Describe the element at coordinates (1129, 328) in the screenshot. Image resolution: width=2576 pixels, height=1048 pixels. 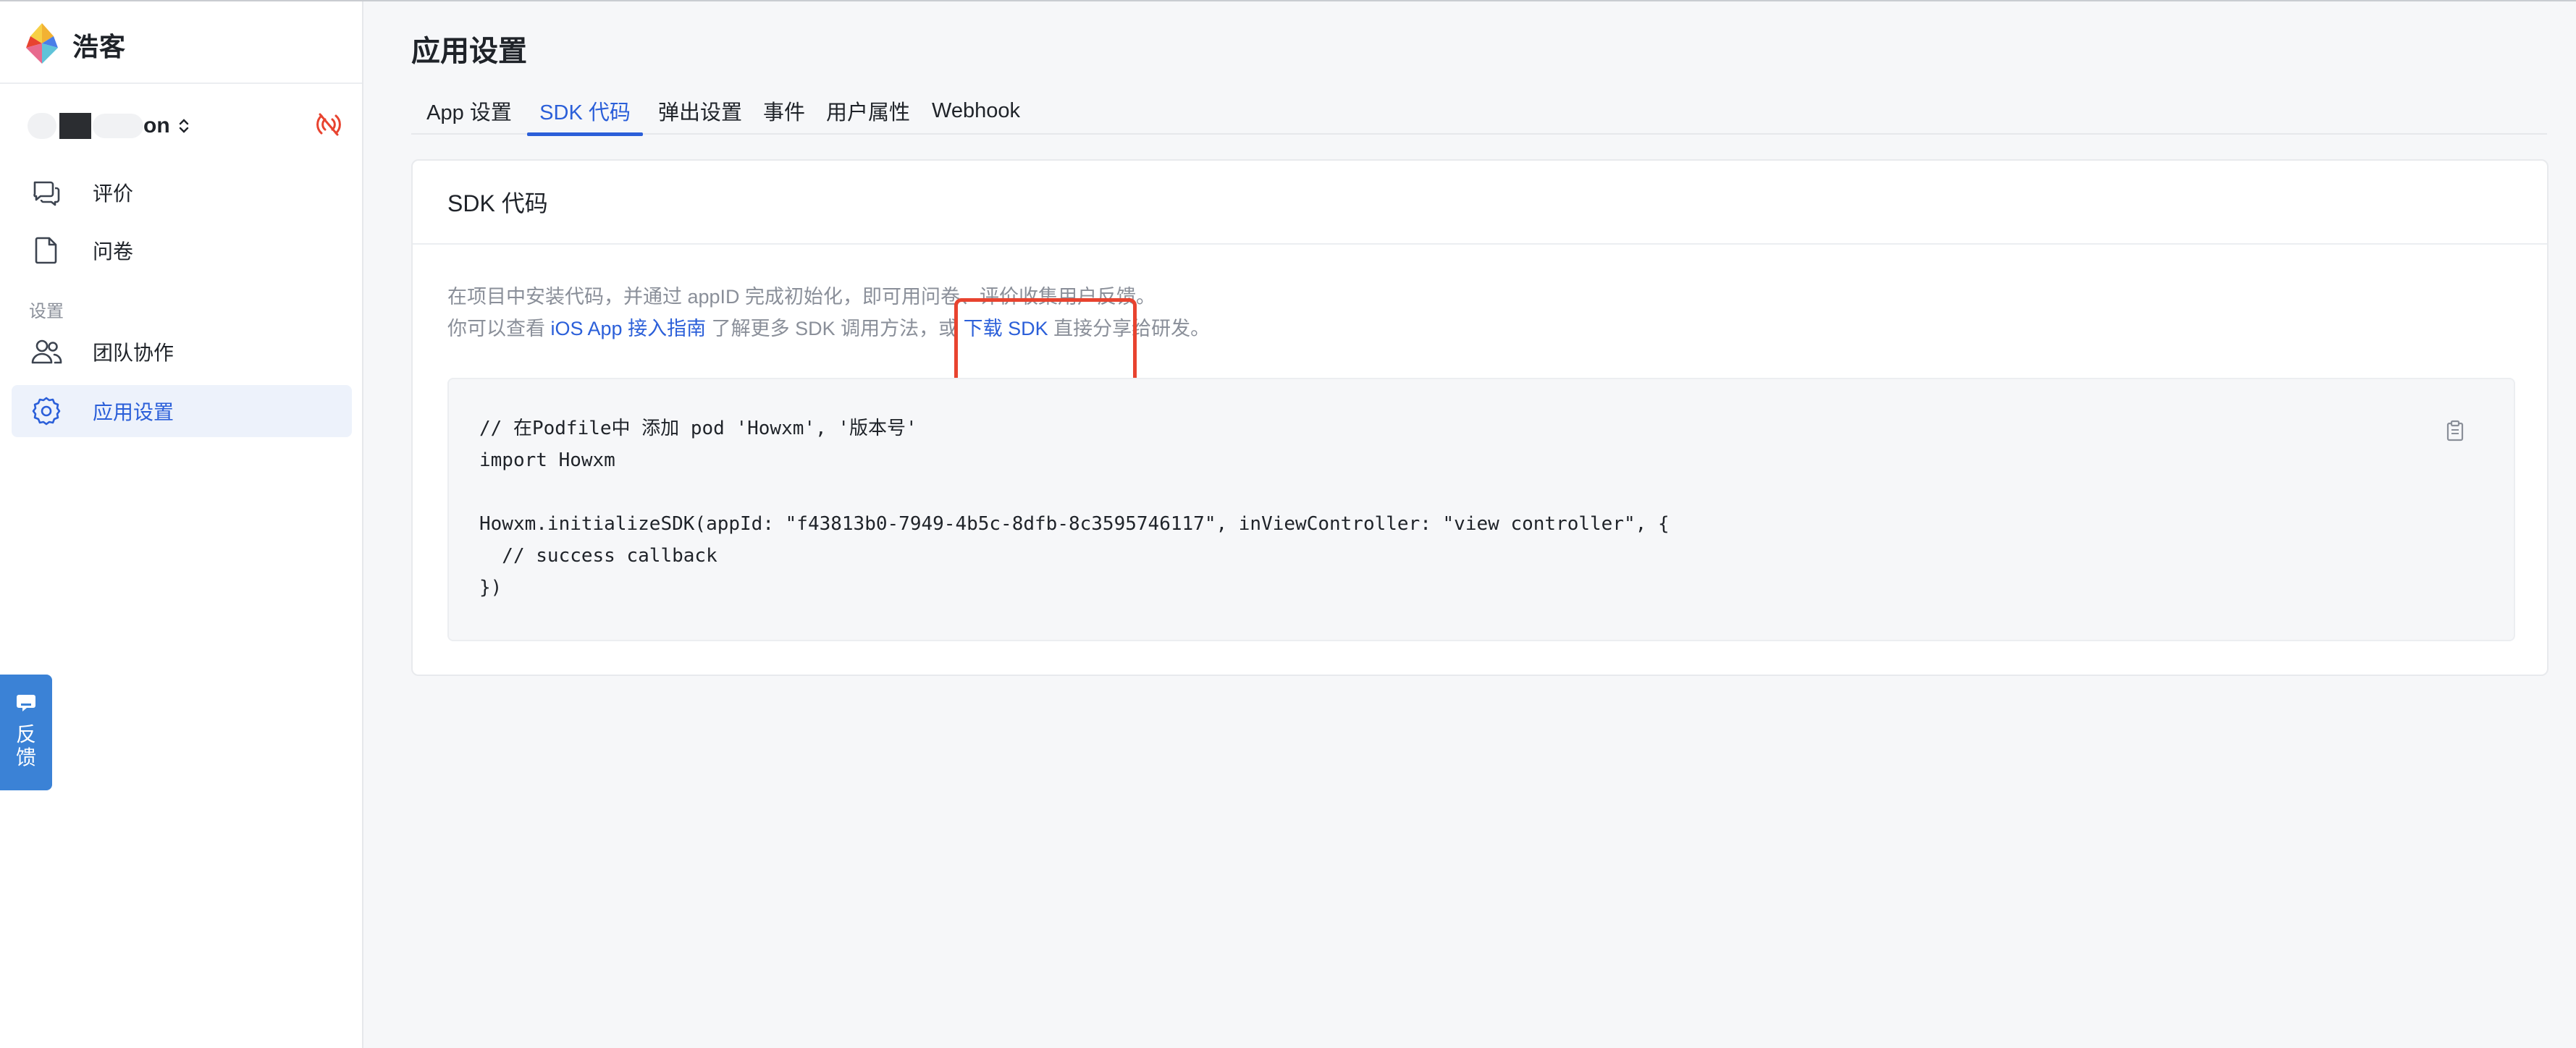
I see `description-text: 直接分享给研发。` at that location.